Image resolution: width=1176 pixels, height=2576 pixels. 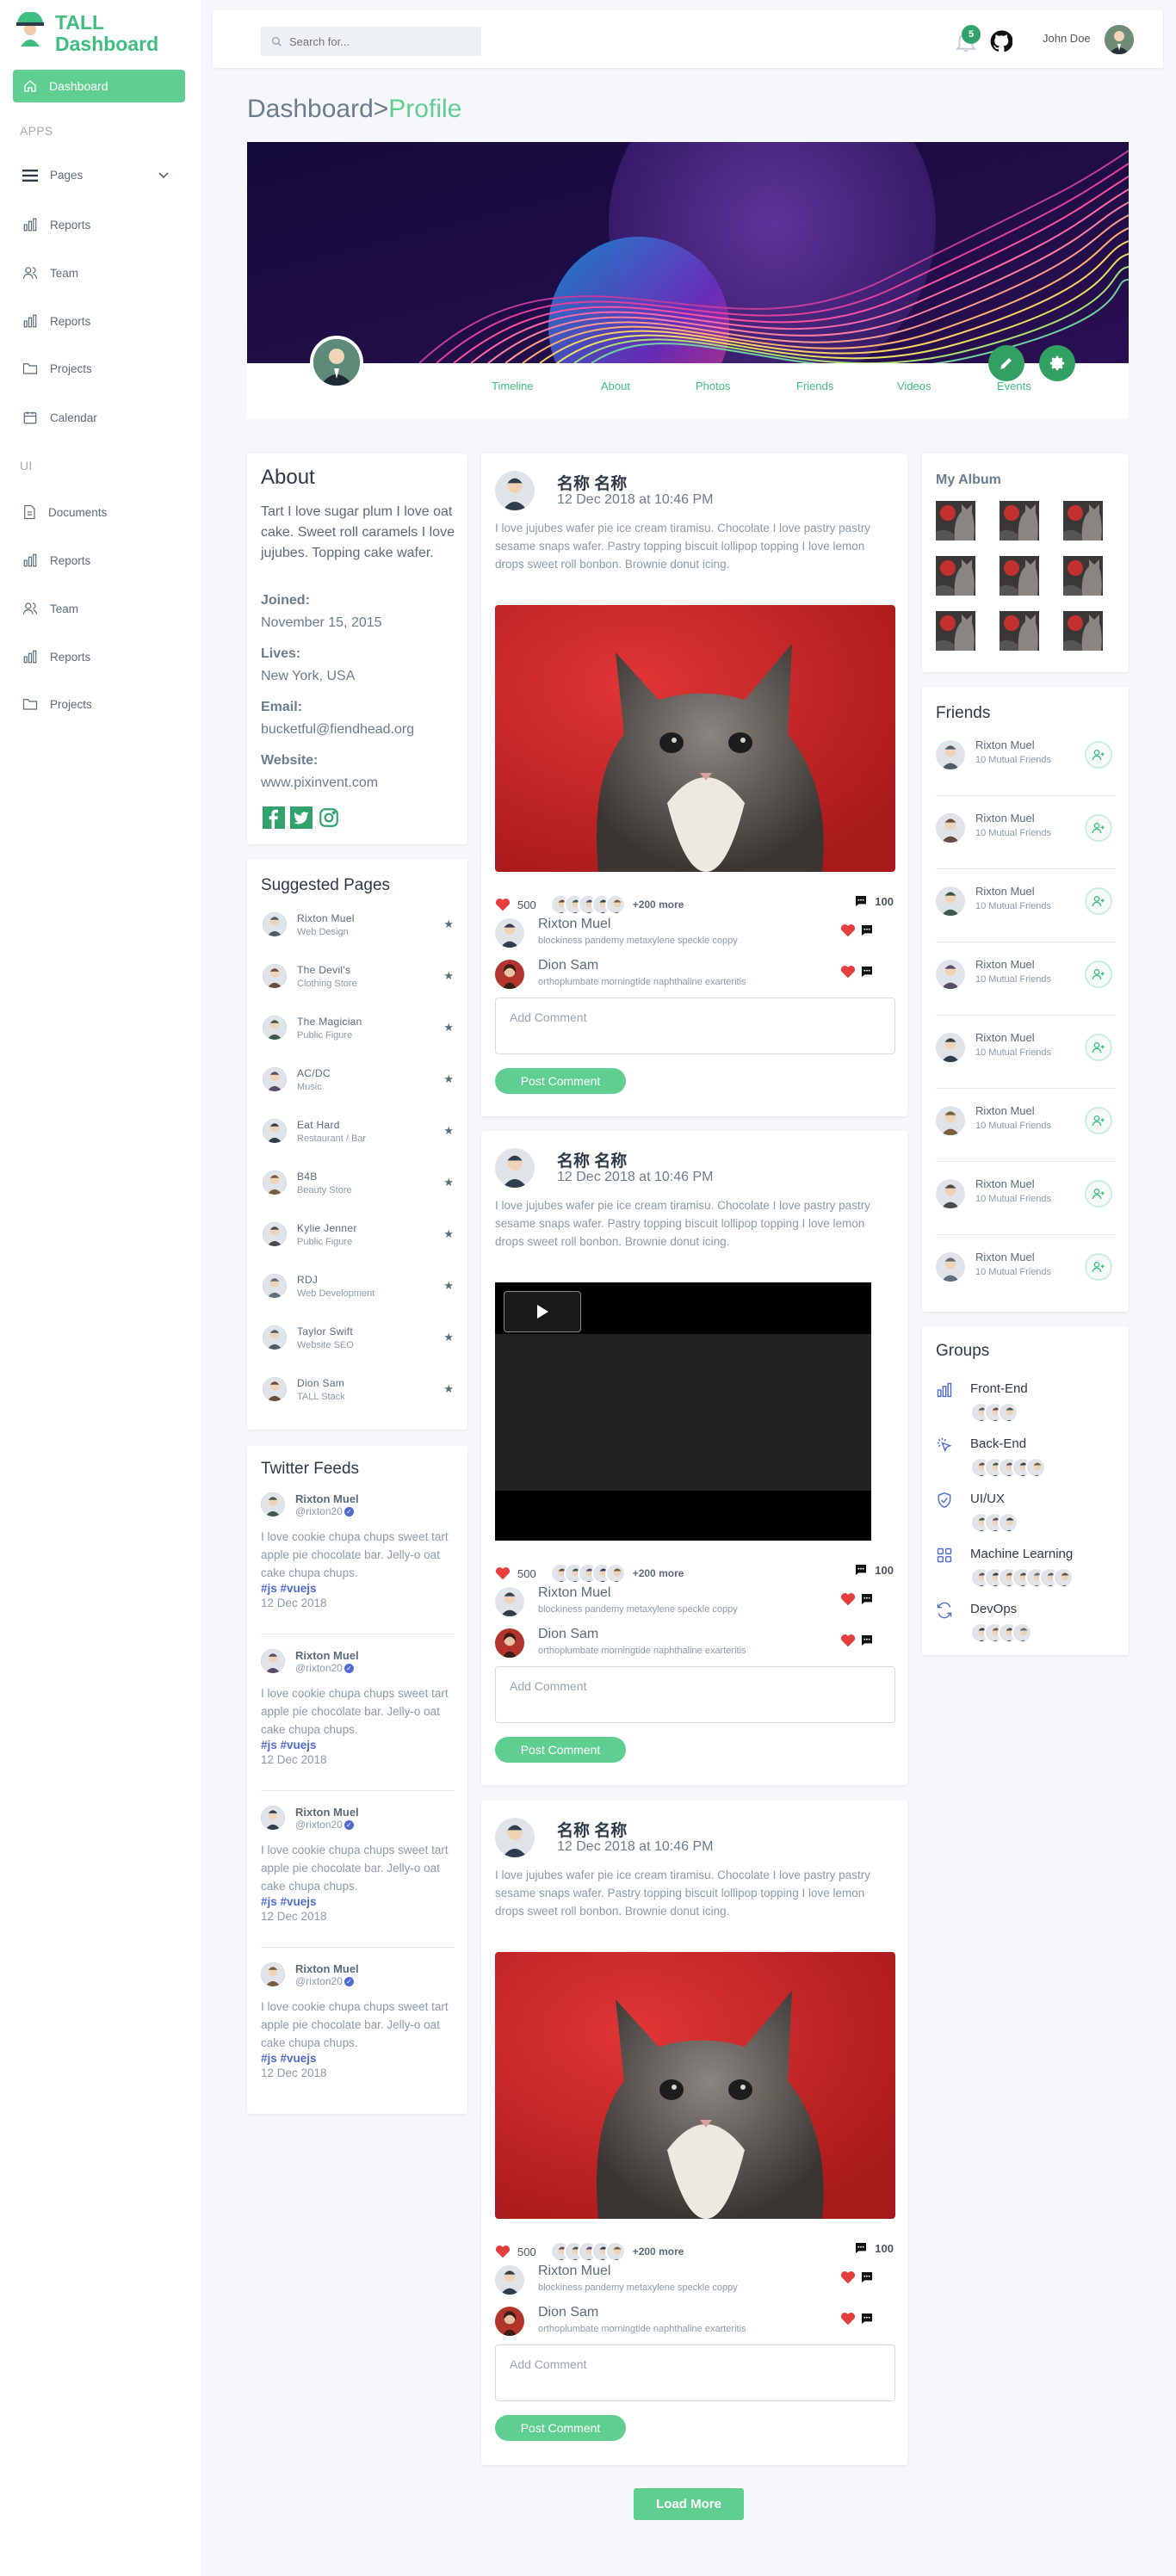 What do you see at coordinates (56, 560) in the screenshot?
I see `sidebar-item-reports-3: Reports` at bounding box center [56, 560].